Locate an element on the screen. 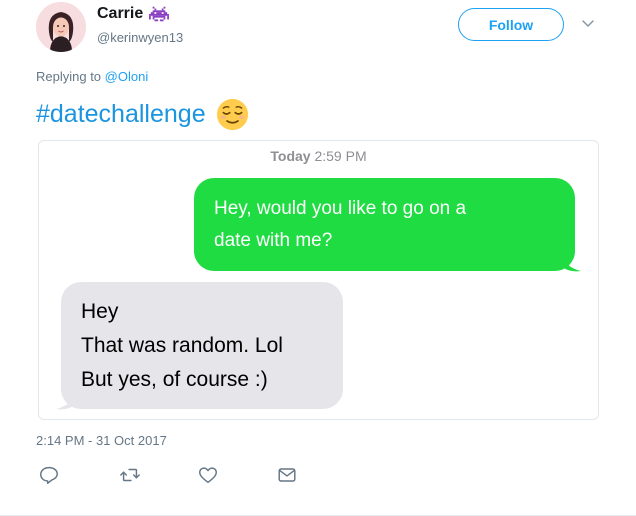 The image size is (636, 516). hashtag-link: #datechallenge is located at coordinates (121, 114).